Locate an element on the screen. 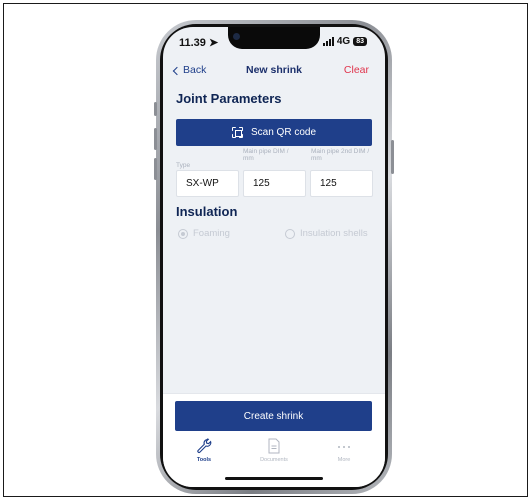 The height and width of the screenshot is (500, 531). radio-foaming: Foaming is located at coordinates (204, 233).